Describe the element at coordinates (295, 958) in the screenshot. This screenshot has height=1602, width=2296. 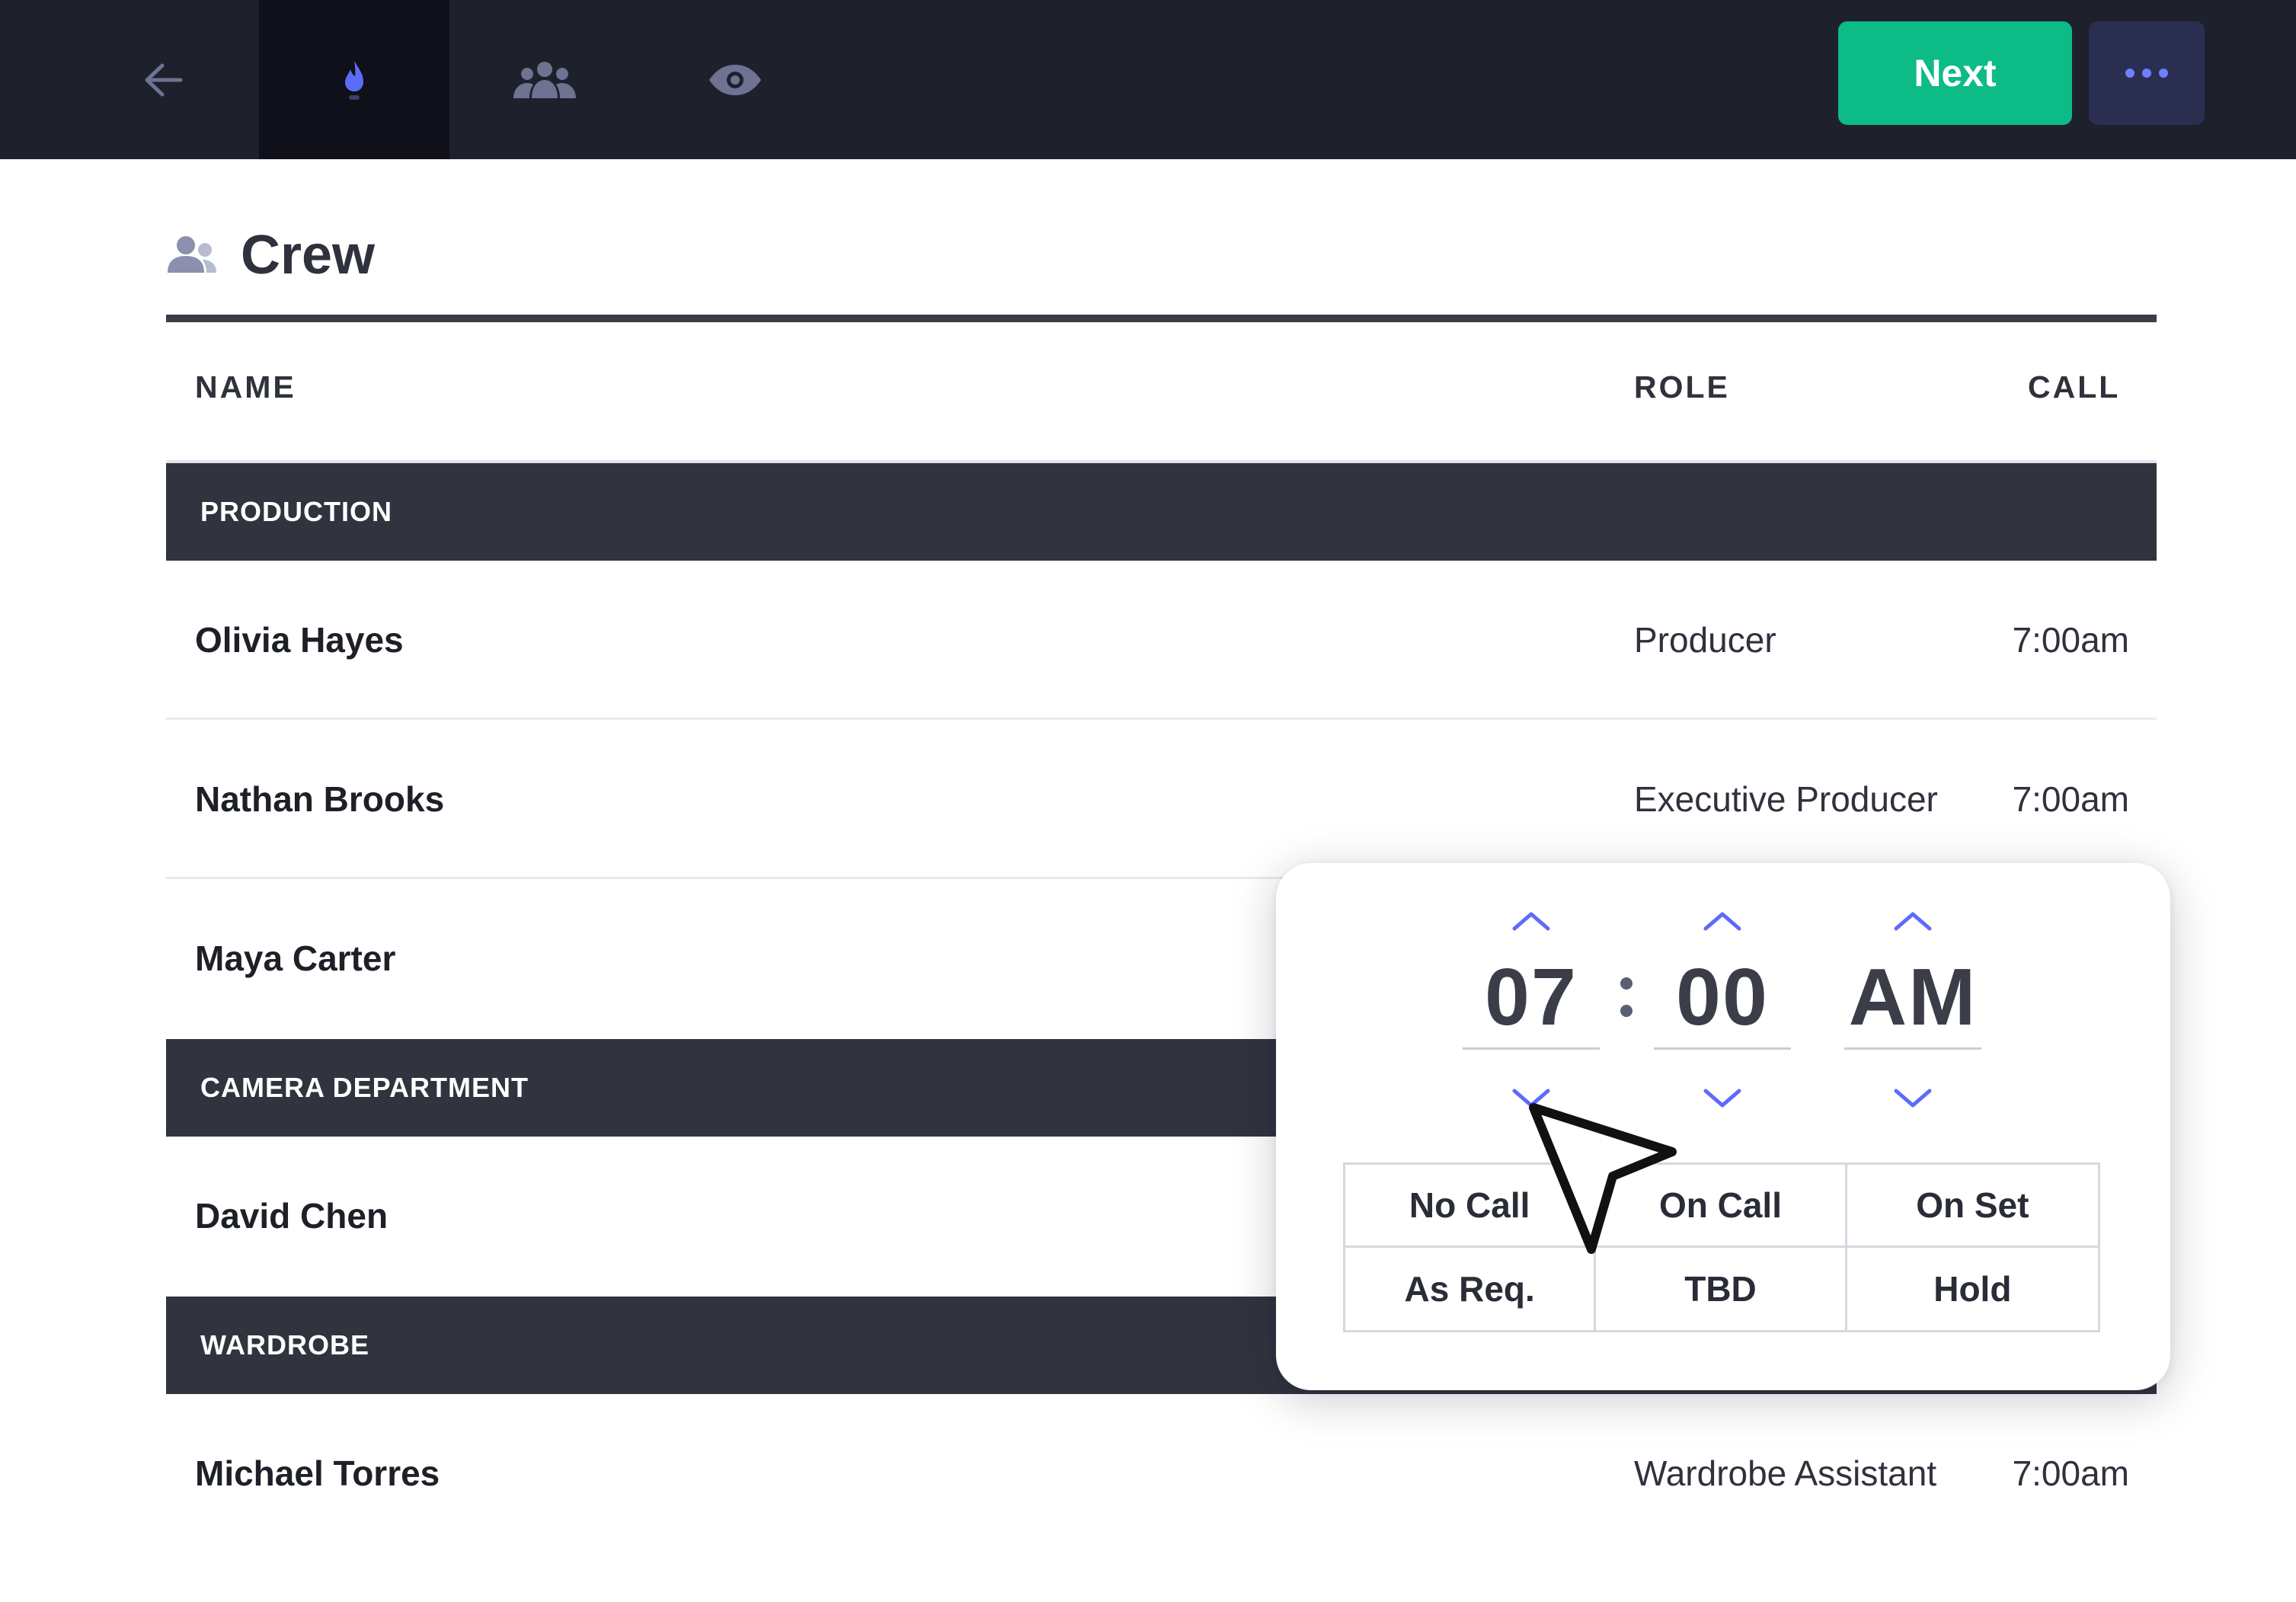
I see `crew-name: Maya Carter` at that location.